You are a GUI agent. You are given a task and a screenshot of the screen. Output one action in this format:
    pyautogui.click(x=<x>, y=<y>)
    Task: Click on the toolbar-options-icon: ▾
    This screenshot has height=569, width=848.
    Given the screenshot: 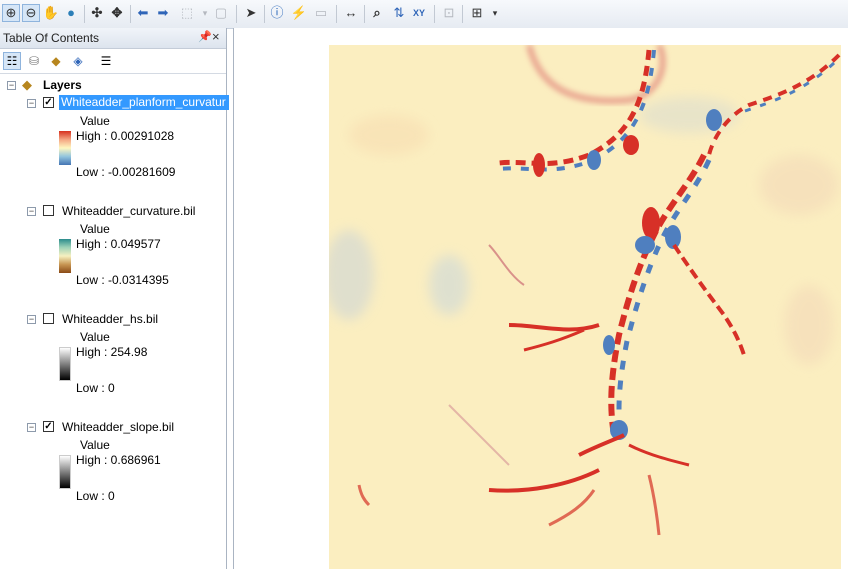 What is the action you would take?
    pyautogui.click(x=495, y=13)
    